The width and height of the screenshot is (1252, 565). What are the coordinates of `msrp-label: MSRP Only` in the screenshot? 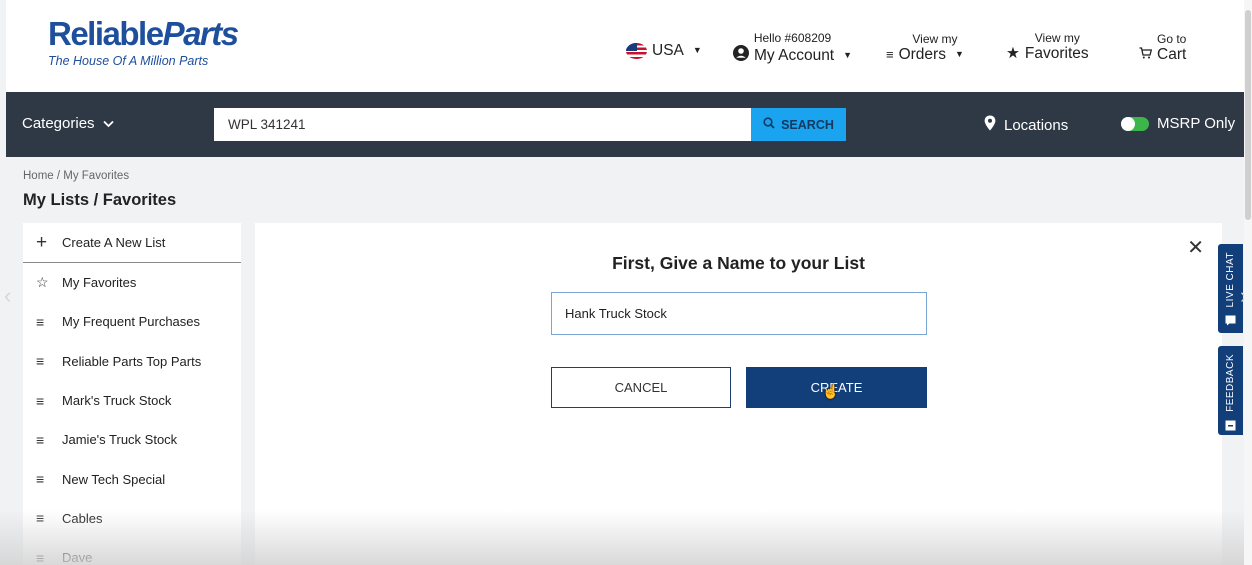 It's located at (1196, 123).